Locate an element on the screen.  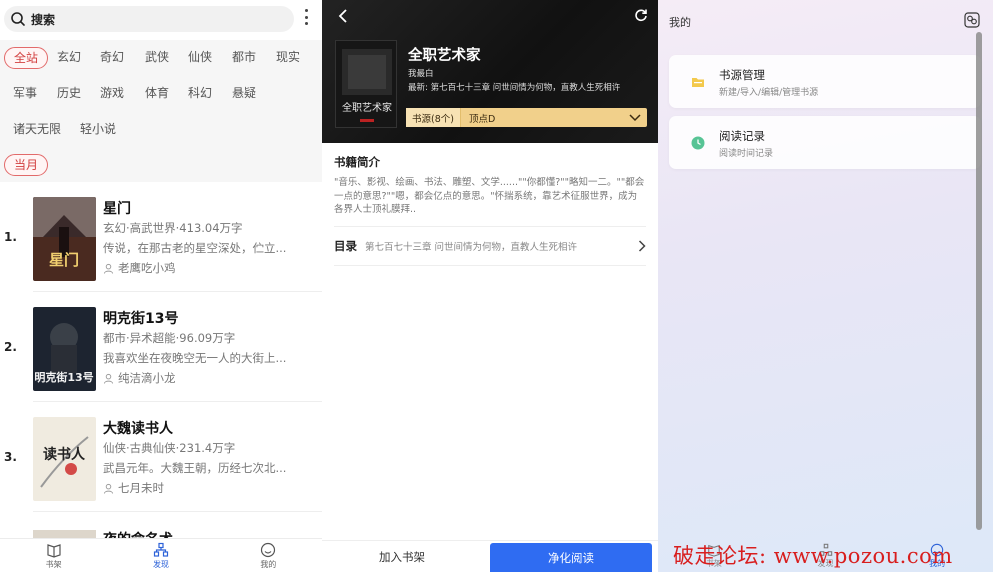
card-title: 书源管理 is located at coordinates (742, 75).